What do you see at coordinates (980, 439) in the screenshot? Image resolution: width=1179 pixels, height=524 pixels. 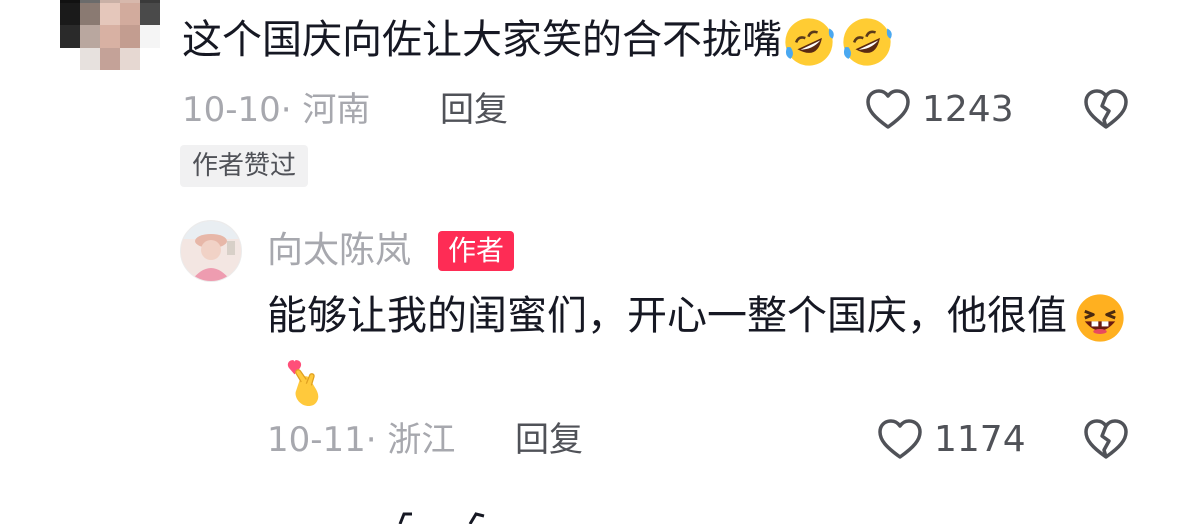 I see `like-count: 1174` at bounding box center [980, 439].